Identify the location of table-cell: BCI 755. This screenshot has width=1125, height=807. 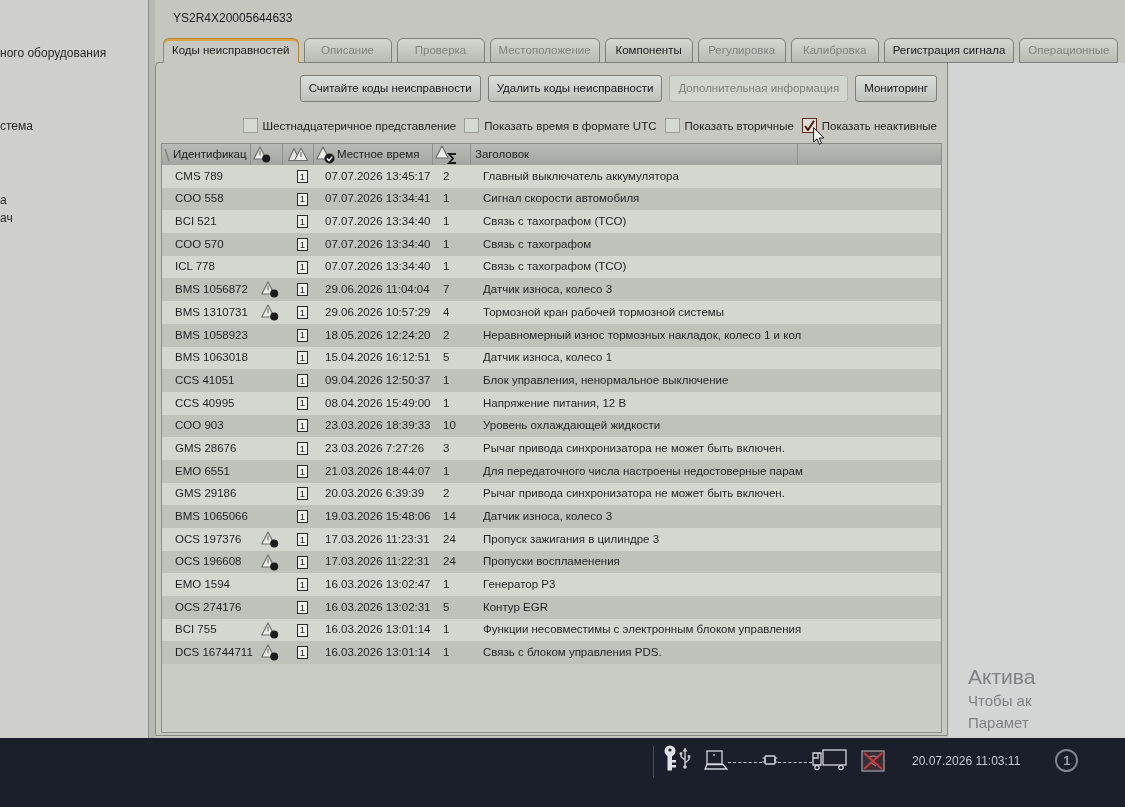
(196, 629).